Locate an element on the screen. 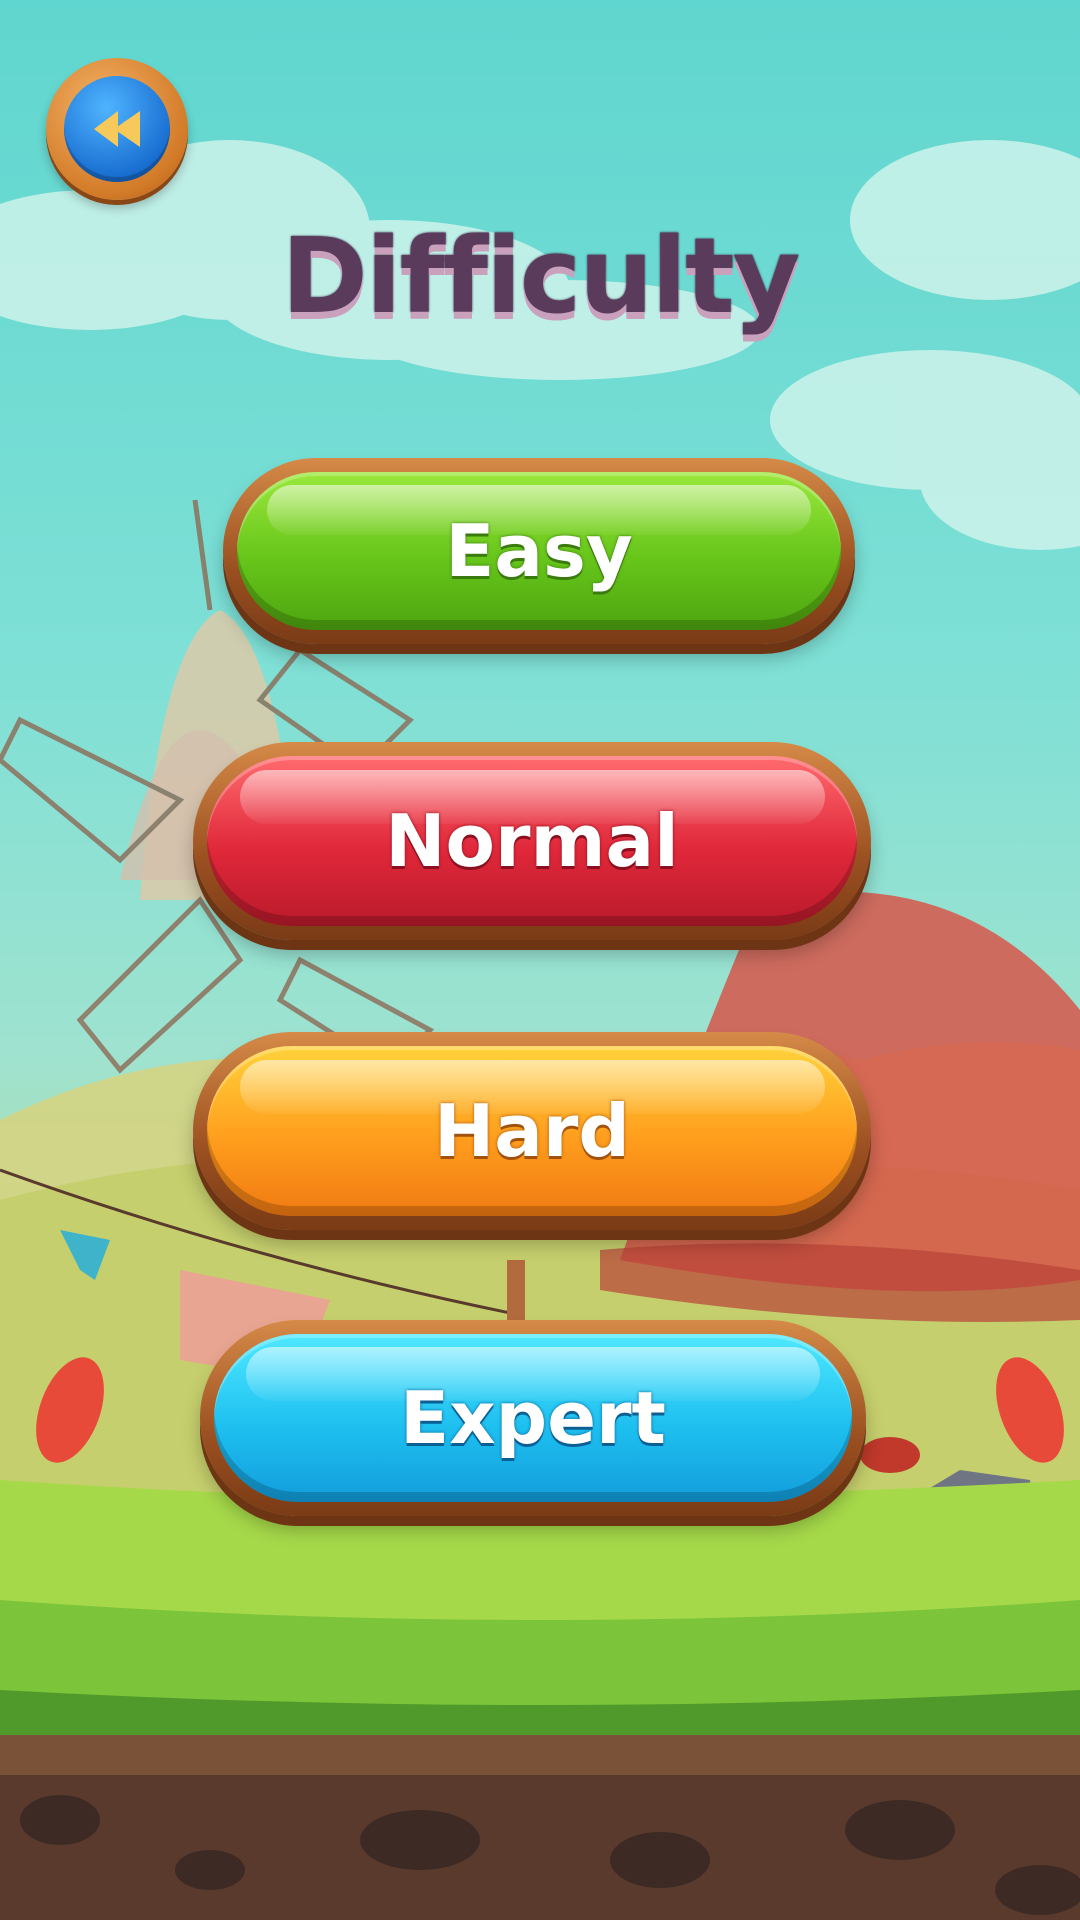 The width and height of the screenshot is (1080, 1920). normal-button-label: Normal is located at coordinates (532, 841).